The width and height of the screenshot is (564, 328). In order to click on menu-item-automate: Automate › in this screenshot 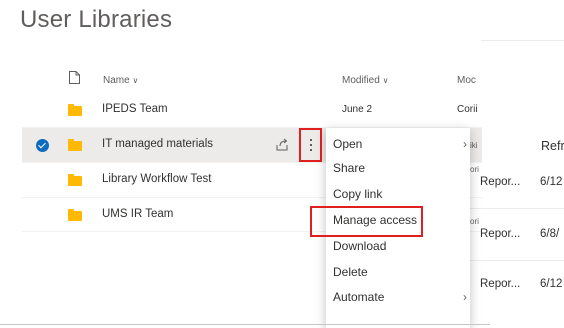, I will do `click(400, 297)`.